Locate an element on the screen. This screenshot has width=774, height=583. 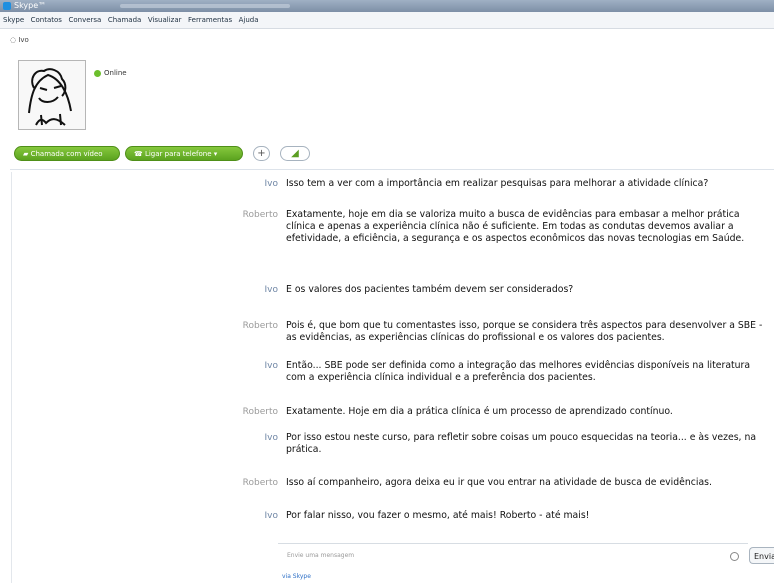
add-button: + is located at coordinates (261, 153).